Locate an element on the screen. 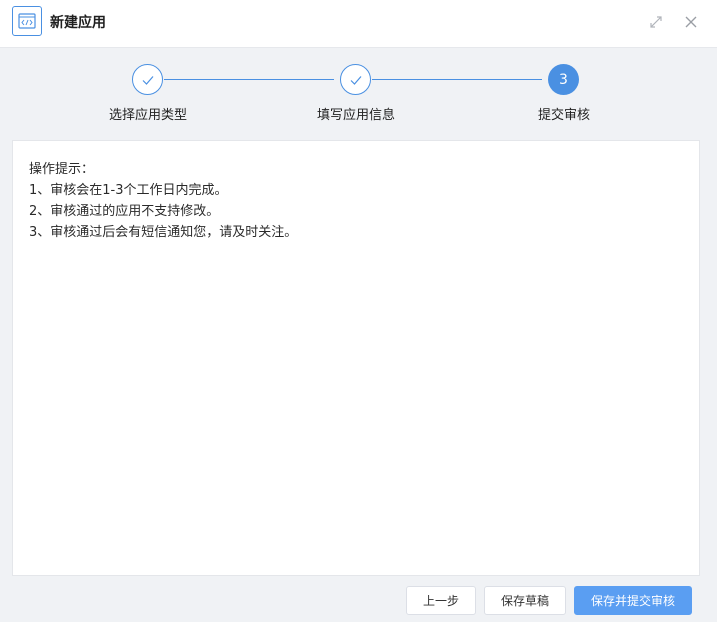 The image size is (717, 622). code-icon is located at coordinates (27, 21).